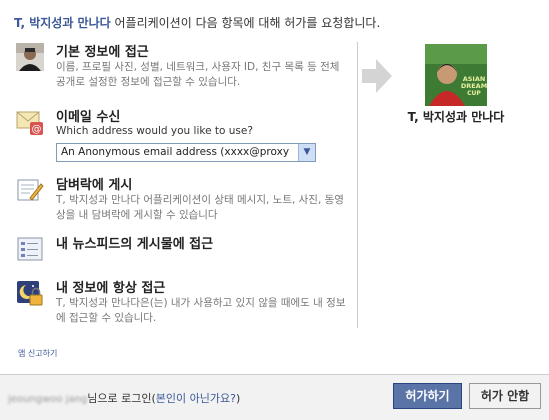 This screenshot has width=549, height=420. Describe the element at coordinates (30, 249) in the screenshot. I see `news-feed-icon` at that location.